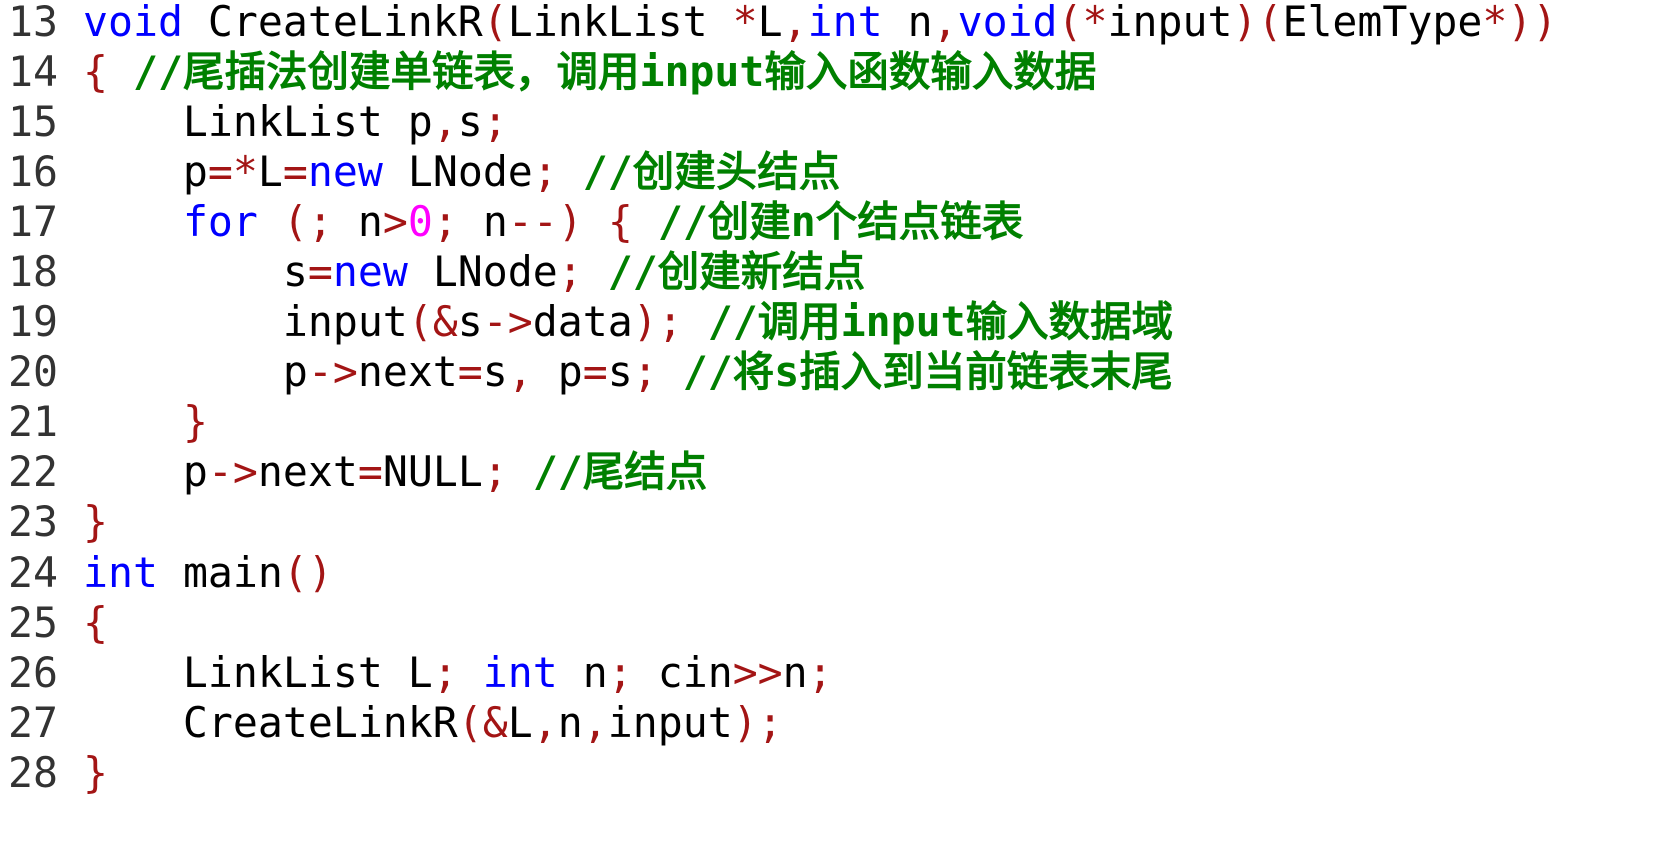  Describe the element at coordinates (395, 222) in the screenshot. I see `punctuation-token: >` at that location.